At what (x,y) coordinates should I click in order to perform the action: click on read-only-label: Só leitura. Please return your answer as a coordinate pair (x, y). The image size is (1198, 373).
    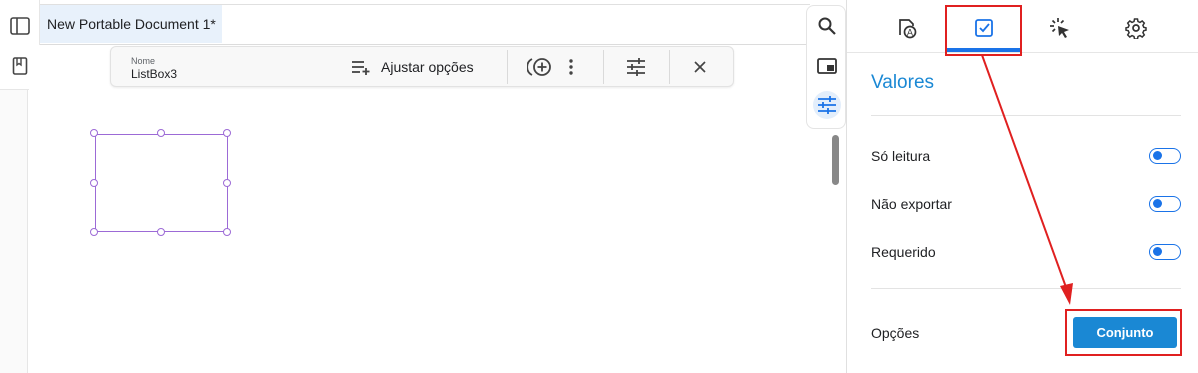
    Looking at the image, I should click on (901, 156).